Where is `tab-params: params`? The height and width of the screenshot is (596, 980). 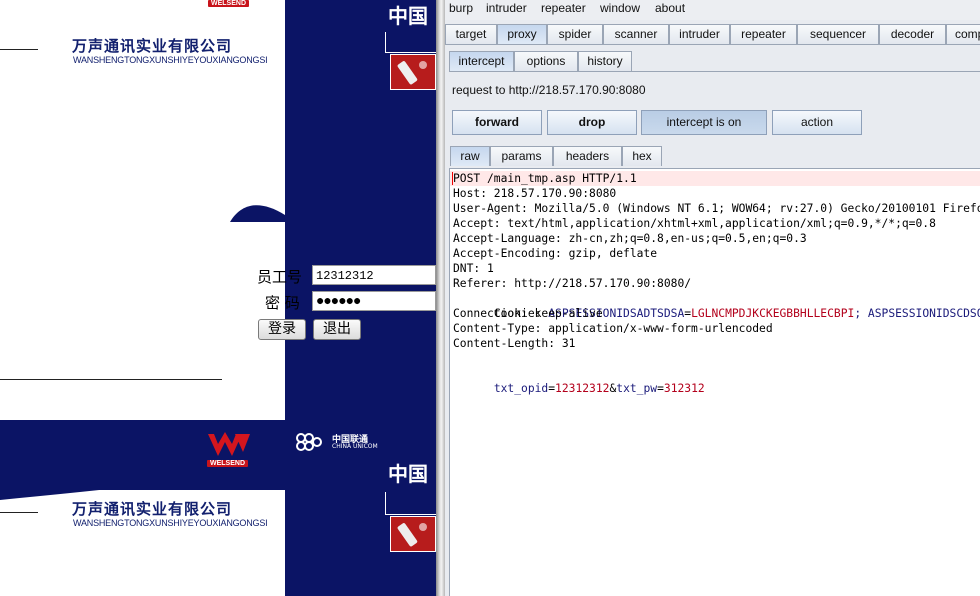 tab-params: params is located at coordinates (521, 156).